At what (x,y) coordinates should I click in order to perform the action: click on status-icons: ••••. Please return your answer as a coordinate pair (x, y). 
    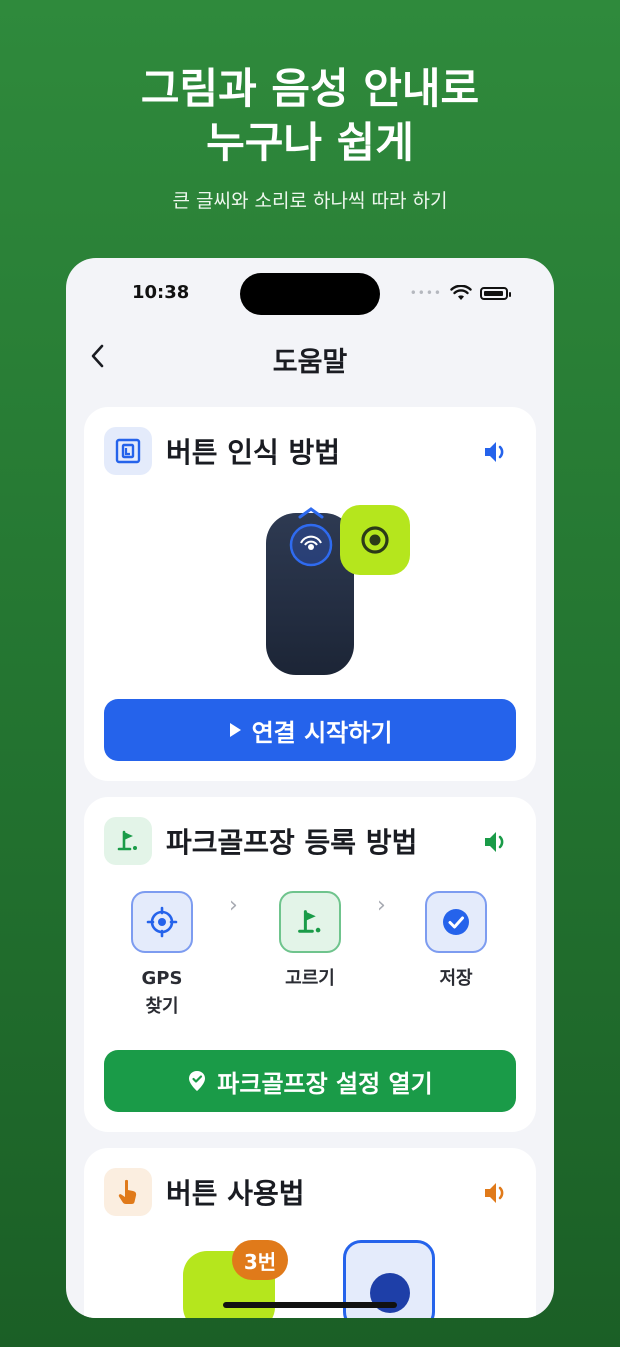
    Looking at the image, I should click on (460, 293).